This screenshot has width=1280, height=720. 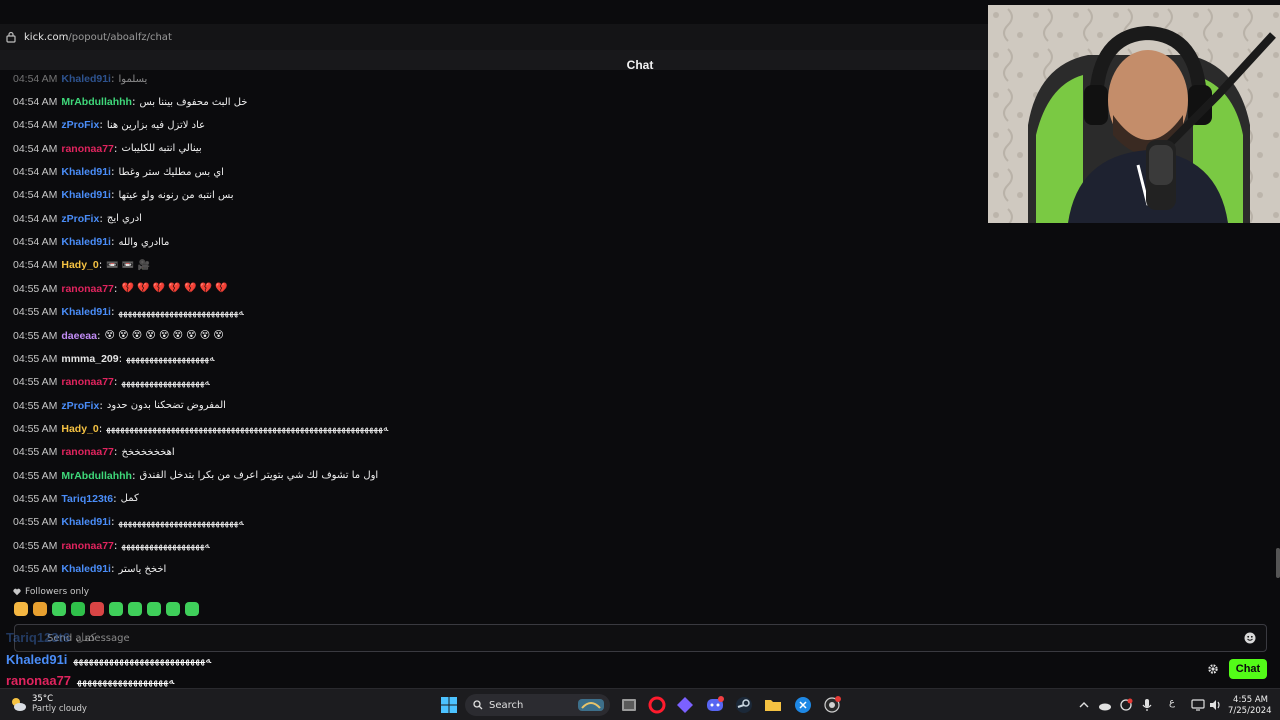 I want to click on webcam-overlay, so click(x=1134, y=114).